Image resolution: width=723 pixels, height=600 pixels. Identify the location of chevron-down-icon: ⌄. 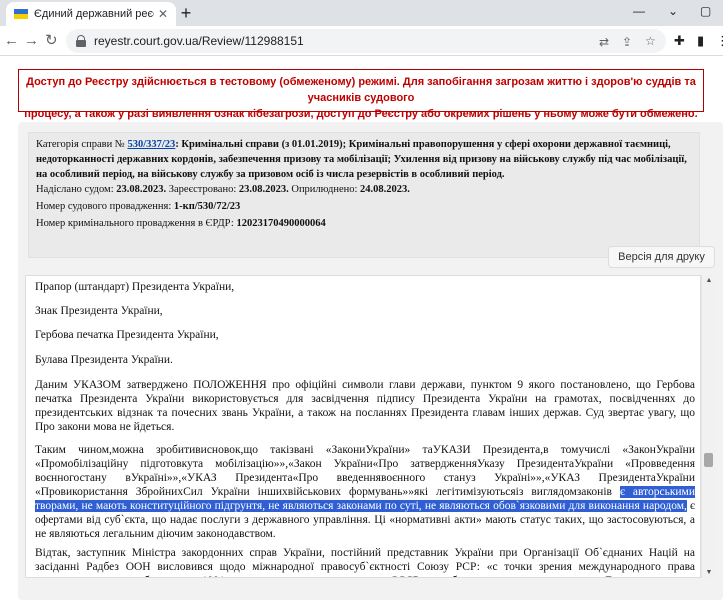
(673, 11).